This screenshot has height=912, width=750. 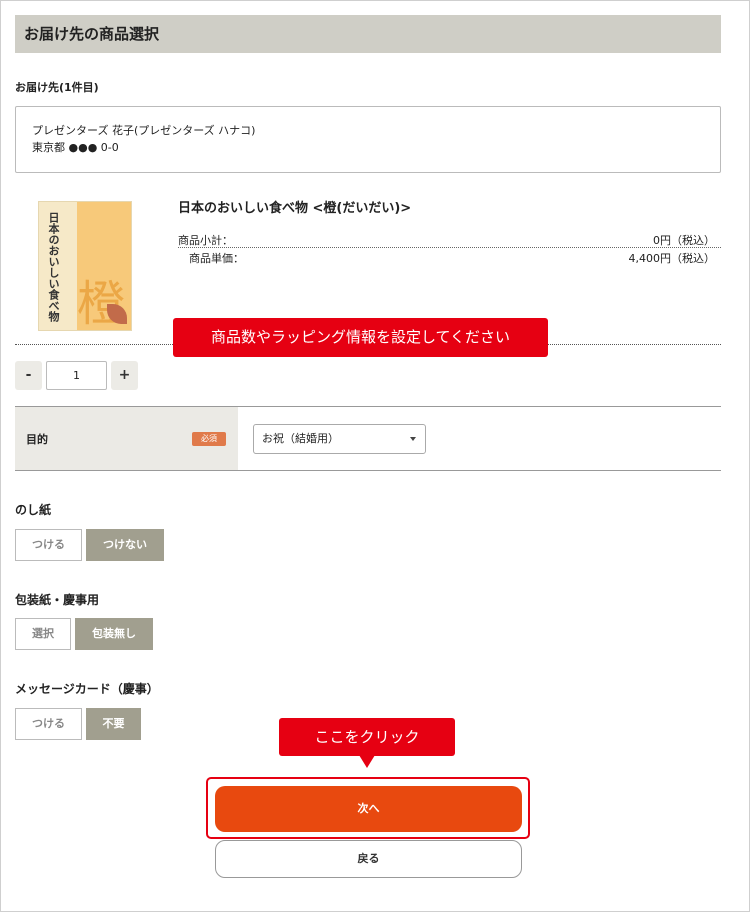 I want to click on subtotal-row: 商品小計： 0円（税込）, so click(x=449, y=240).